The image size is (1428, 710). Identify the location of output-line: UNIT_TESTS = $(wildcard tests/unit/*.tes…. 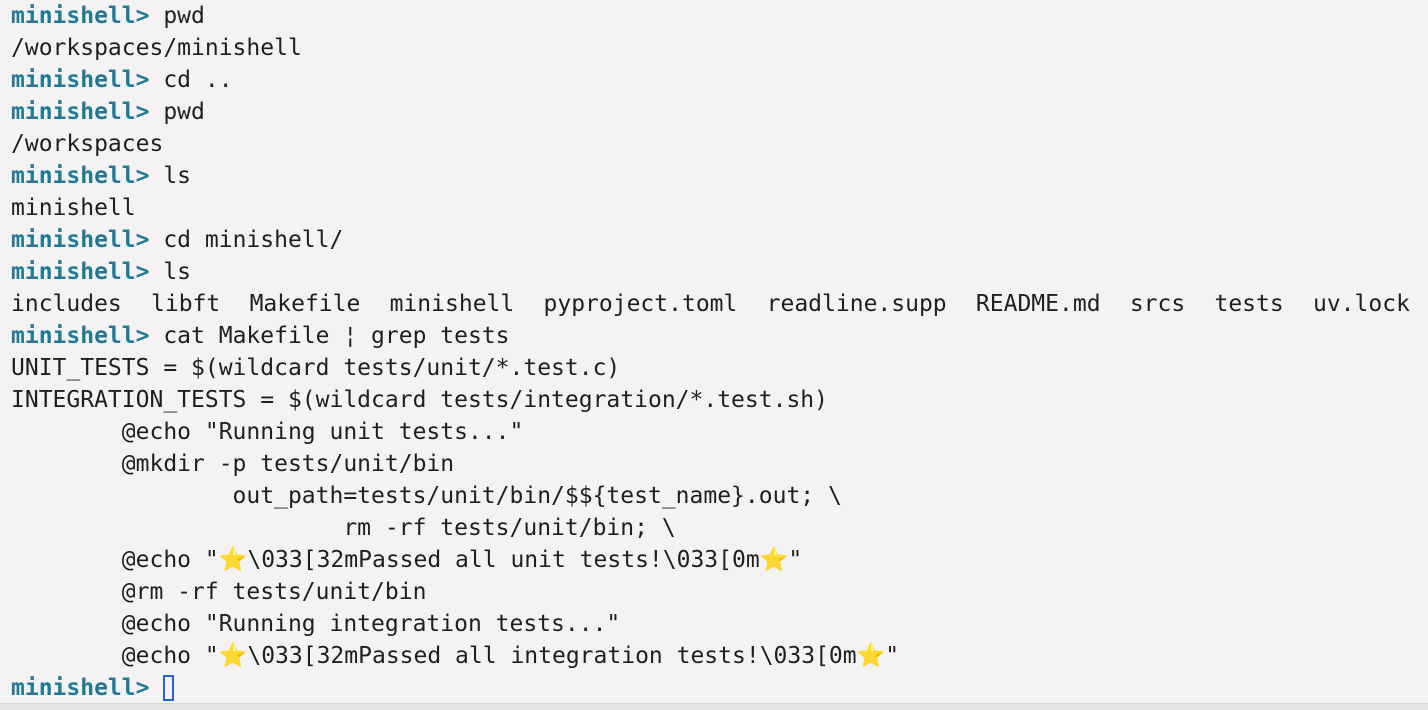
(316, 368).